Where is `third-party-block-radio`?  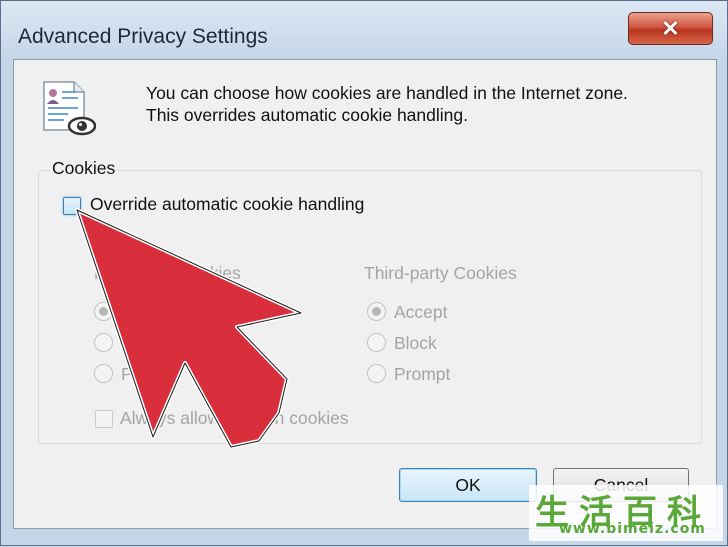
third-party-block-radio is located at coordinates (376, 342).